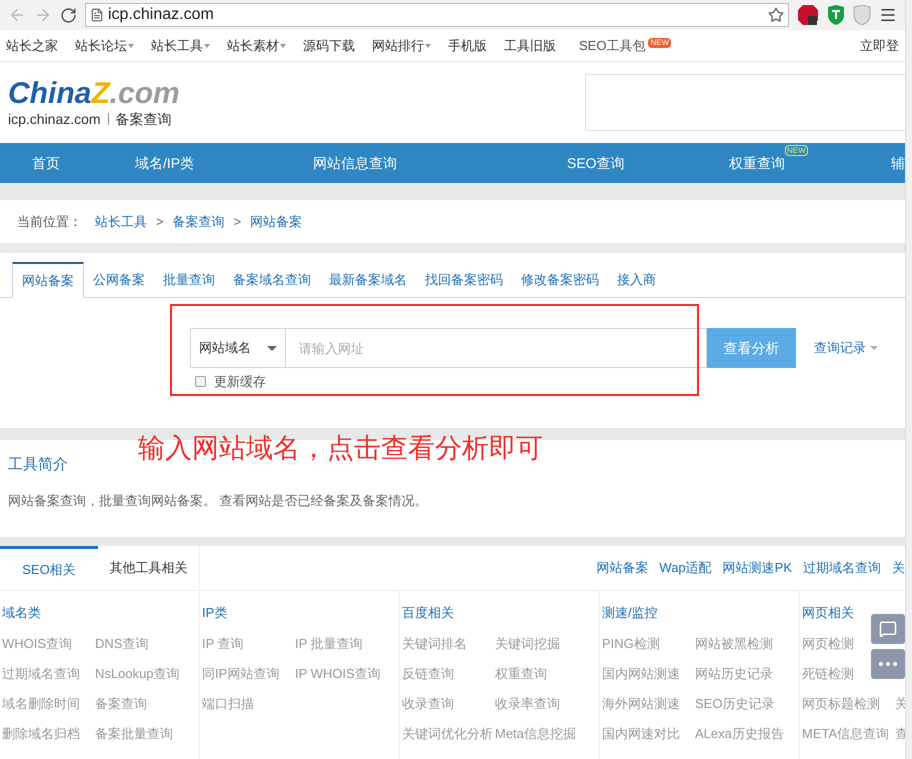 Image resolution: width=912 pixels, height=759 pixels. I want to click on tool-link: 过期域名查询, so click(48, 673).